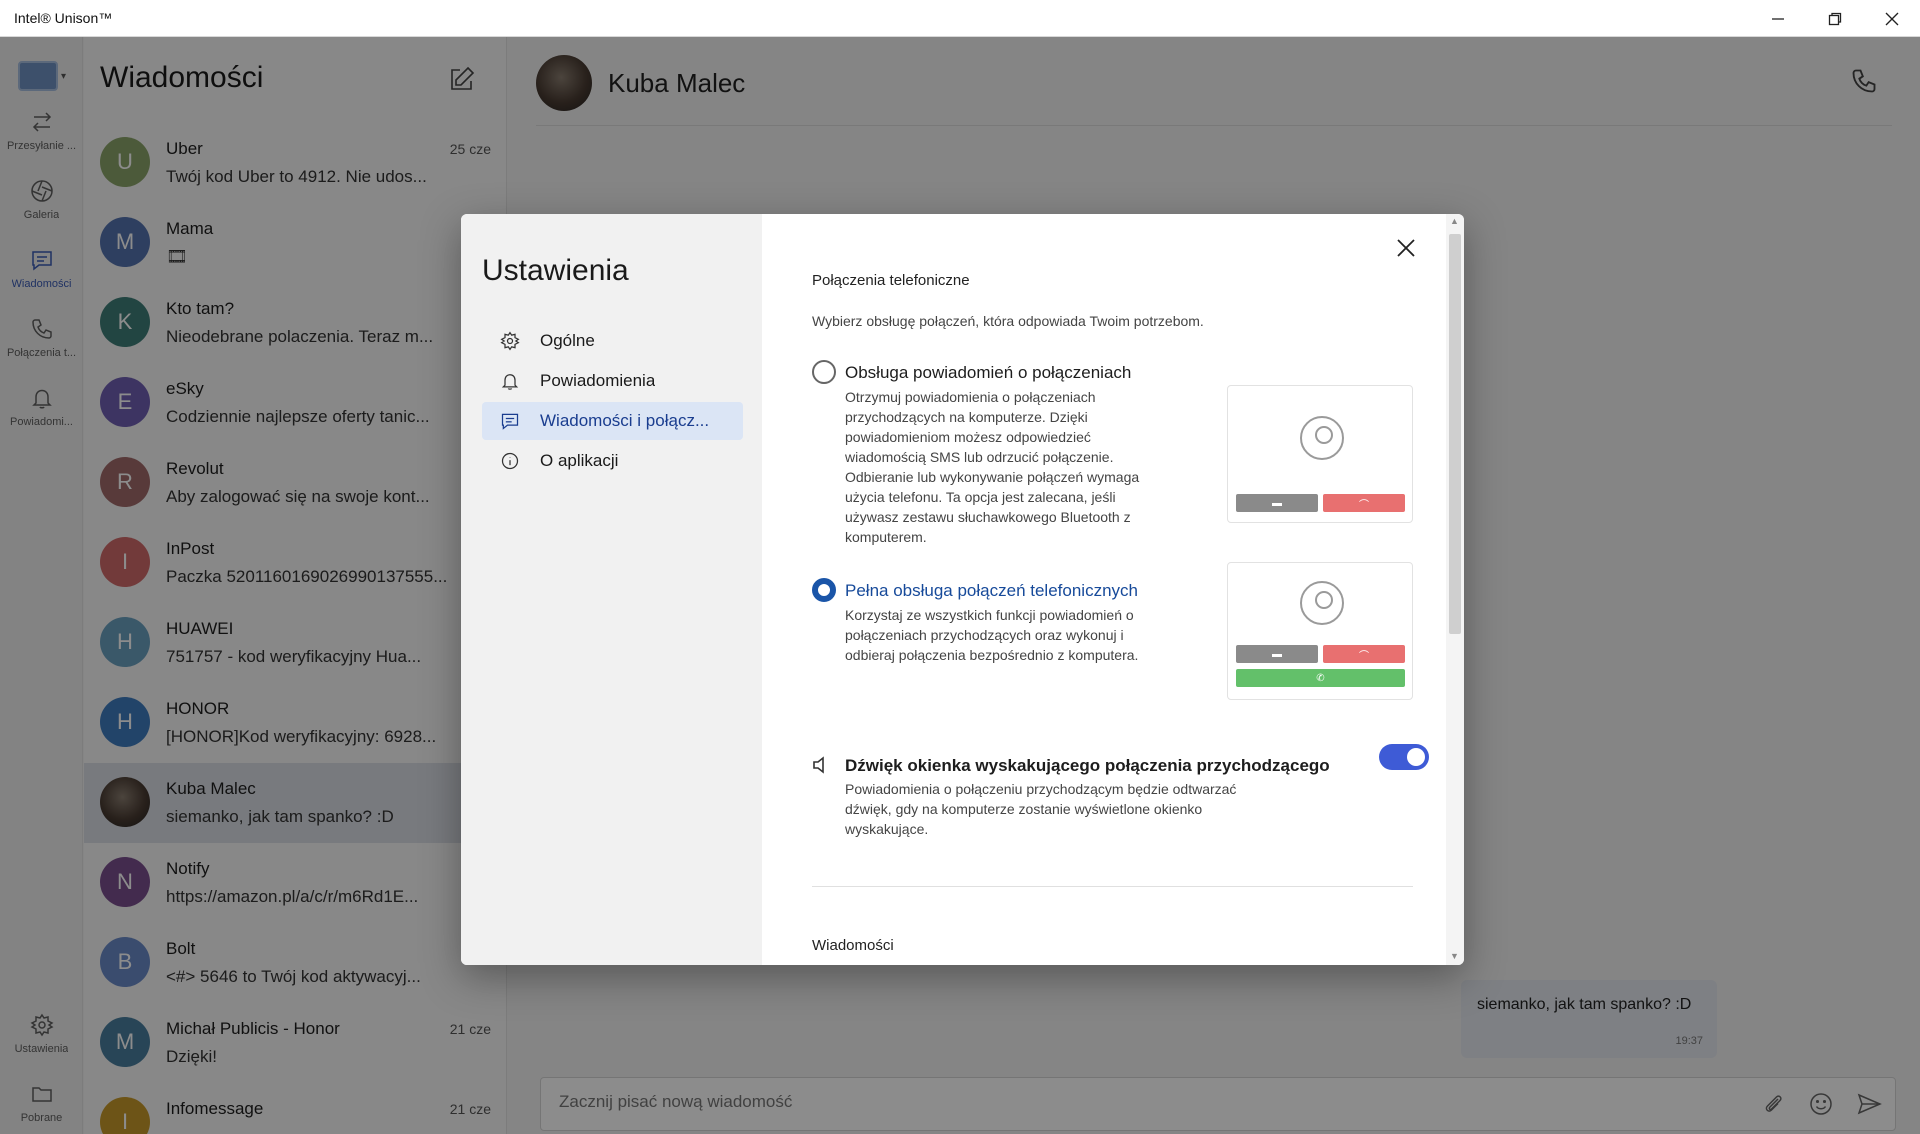 The image size is (1920, 1134). What do you see at coordinates (510, 341) in the screenshot?
I see `gear-icon` at bounding box center [510, 341].